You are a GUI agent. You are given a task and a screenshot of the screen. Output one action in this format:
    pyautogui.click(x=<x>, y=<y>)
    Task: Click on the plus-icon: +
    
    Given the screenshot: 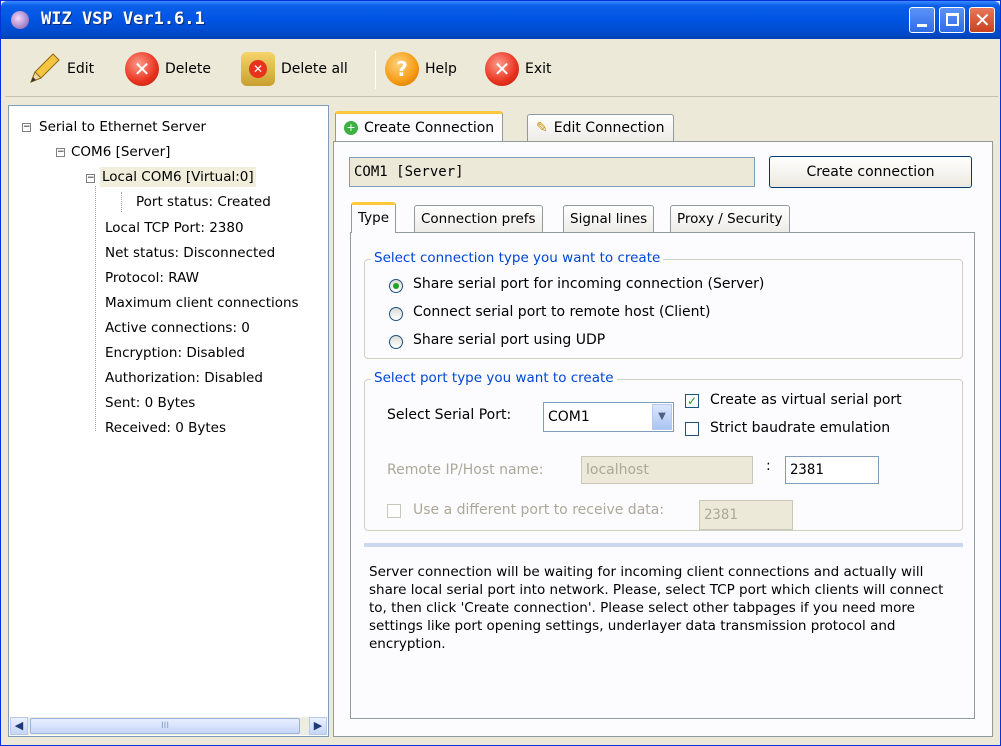 What is the action you would take?
    pyautogui.click(x=351, y=127)
    